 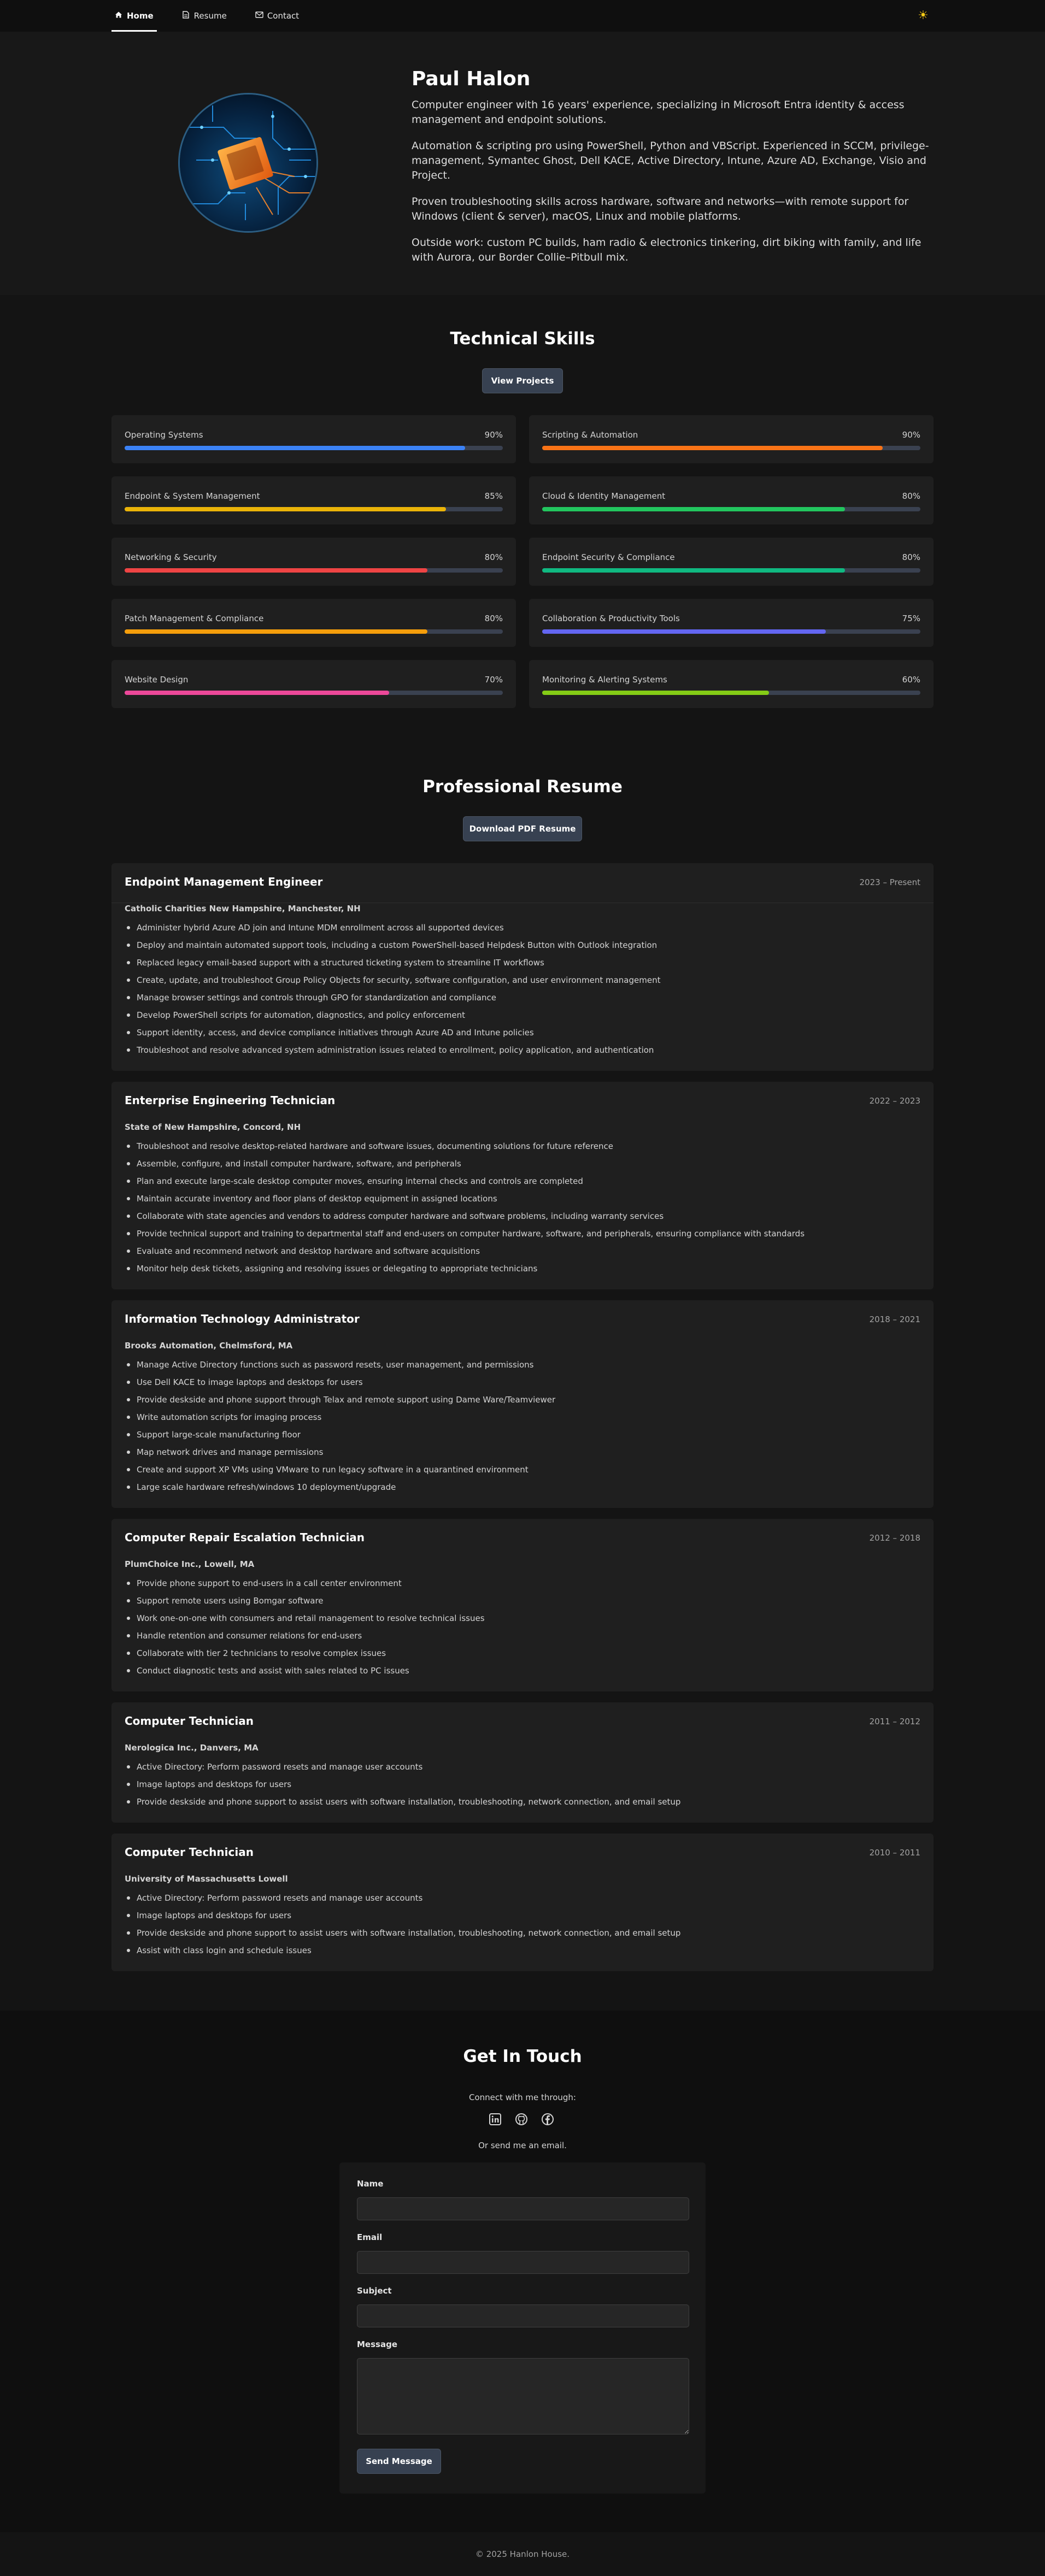 I want to click on download-pdf-button: Download PDF Resume, so click(x=522, y=829).